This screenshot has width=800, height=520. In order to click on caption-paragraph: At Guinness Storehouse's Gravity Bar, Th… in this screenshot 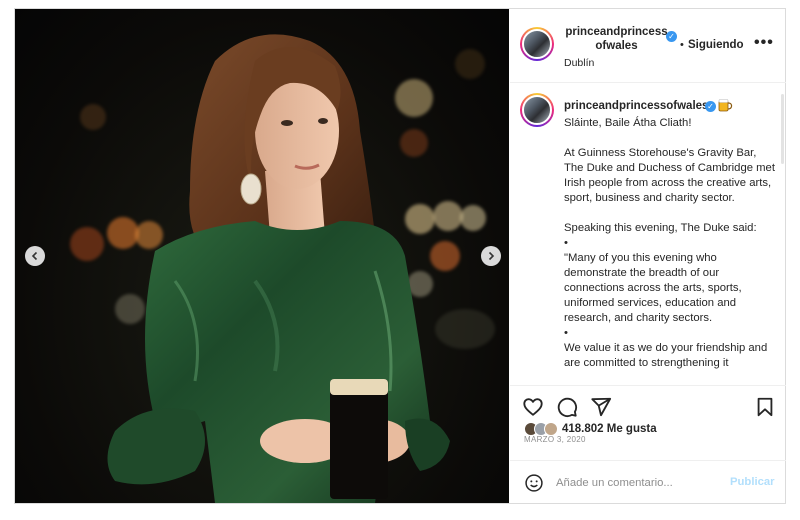, I will do `click(669, 175)`.